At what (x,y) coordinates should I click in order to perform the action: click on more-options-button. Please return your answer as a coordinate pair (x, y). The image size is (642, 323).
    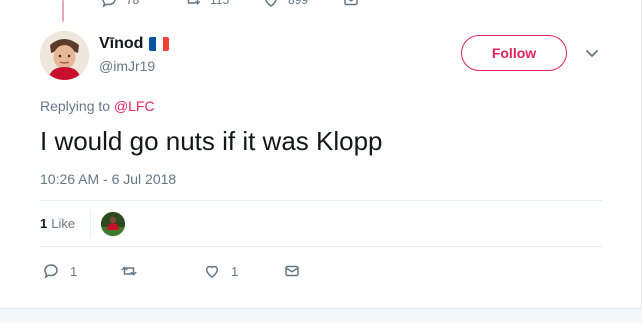
    Looking at the image, I should click on (592, 53).